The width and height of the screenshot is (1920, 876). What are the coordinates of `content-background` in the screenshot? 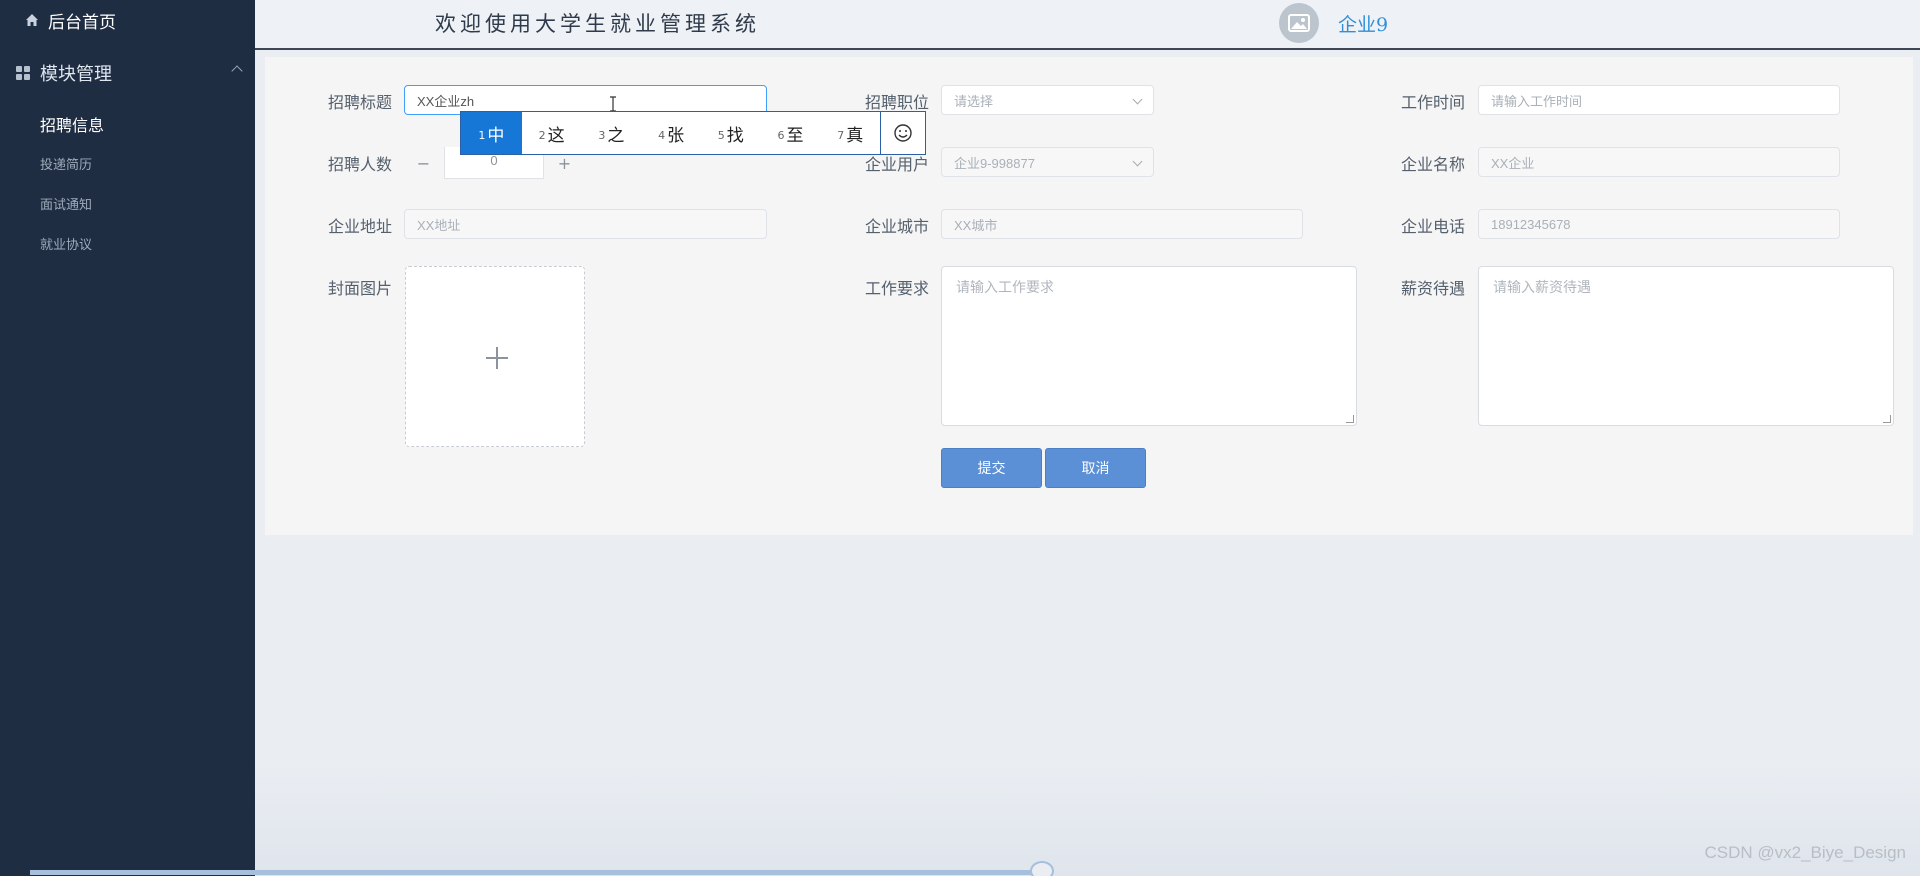 It's located at (1087, 818).